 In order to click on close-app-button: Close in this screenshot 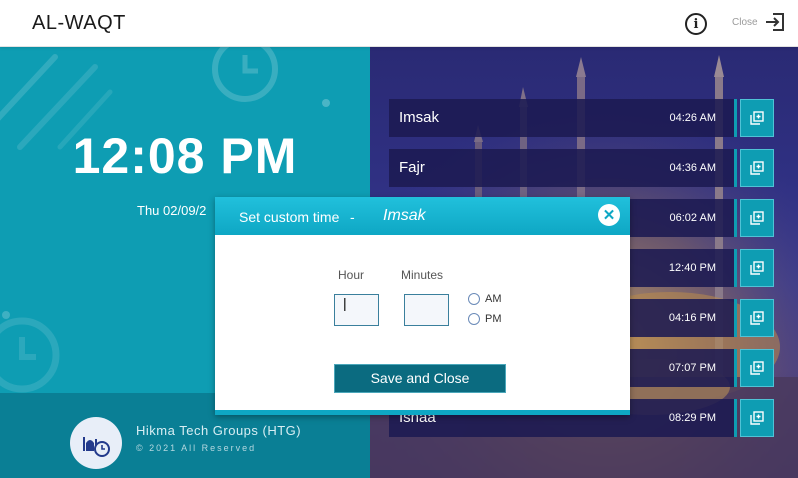, I will do `click(759, 22)`.